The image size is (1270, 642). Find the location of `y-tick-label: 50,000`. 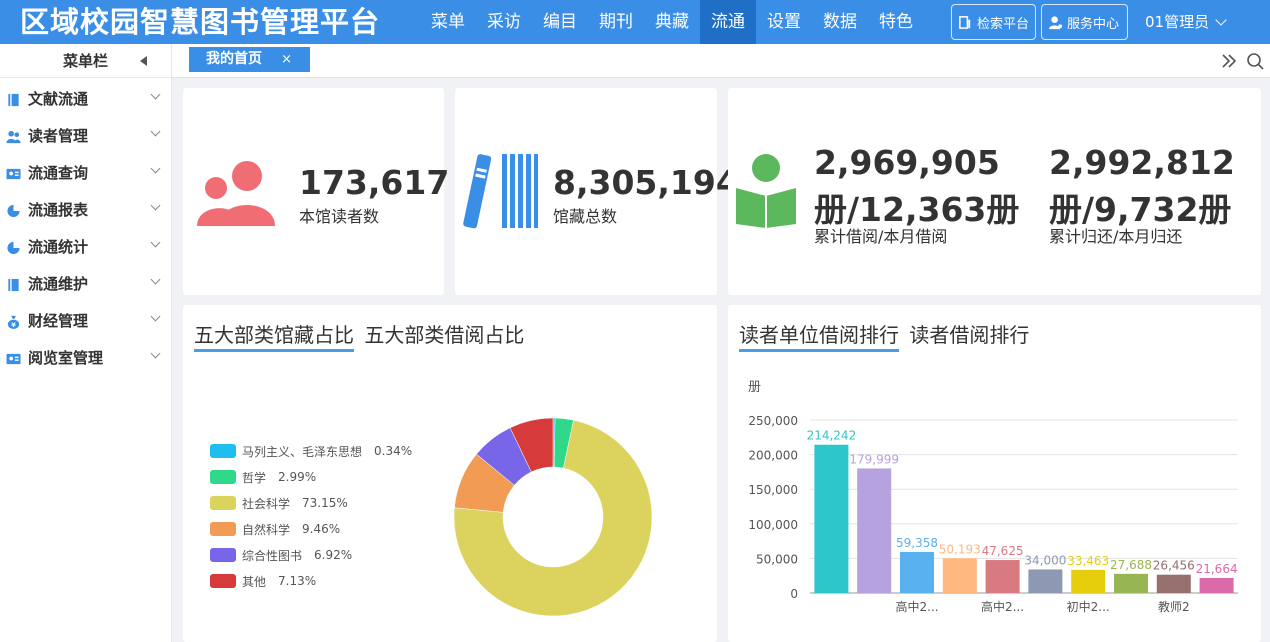

y-tick-label: 50,000 is located at coordinates (777, 559).